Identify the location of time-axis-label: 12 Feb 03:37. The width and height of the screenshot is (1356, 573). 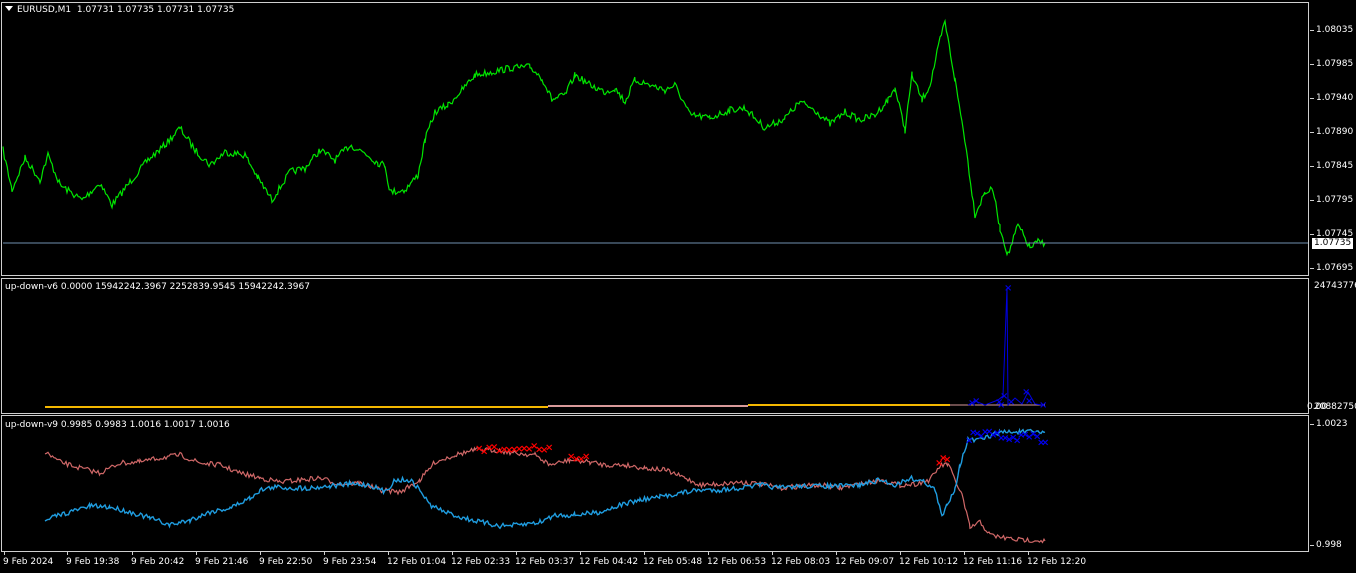
(545, 562).